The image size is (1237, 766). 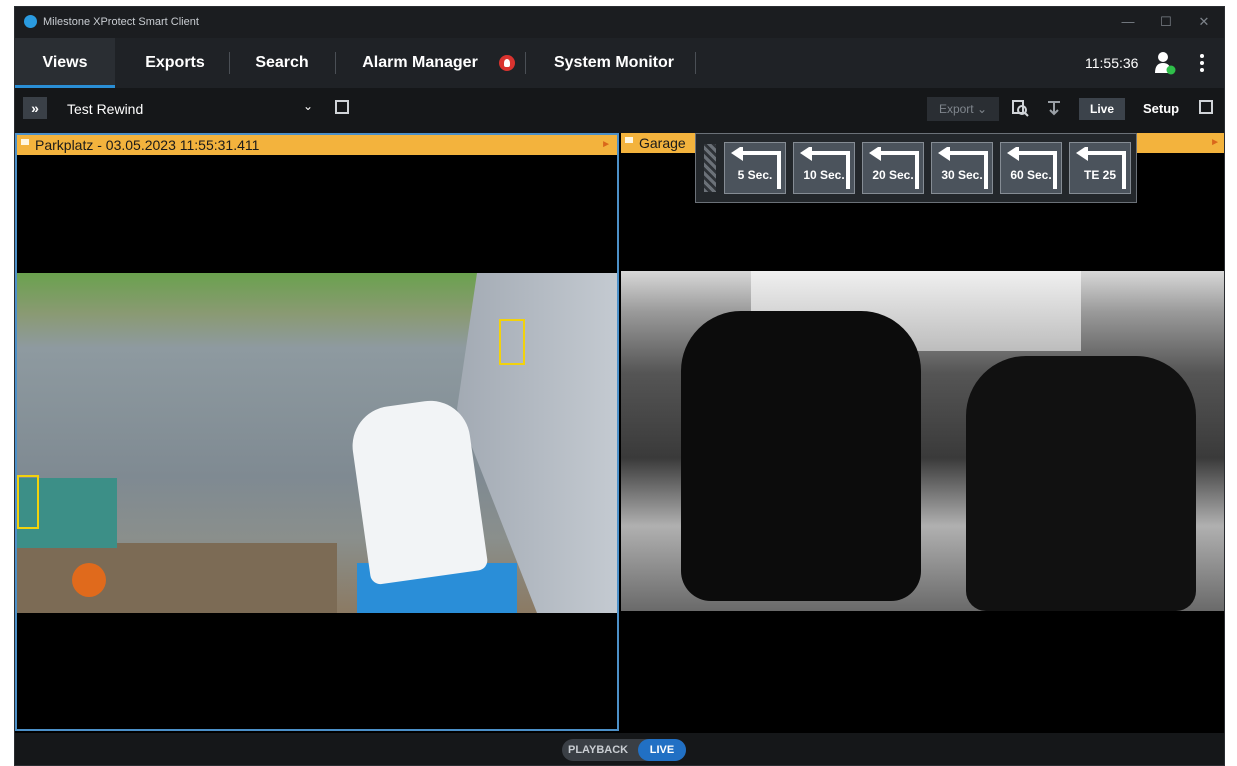 I want to click on app-logo-icon, so click(x=30, y=21).